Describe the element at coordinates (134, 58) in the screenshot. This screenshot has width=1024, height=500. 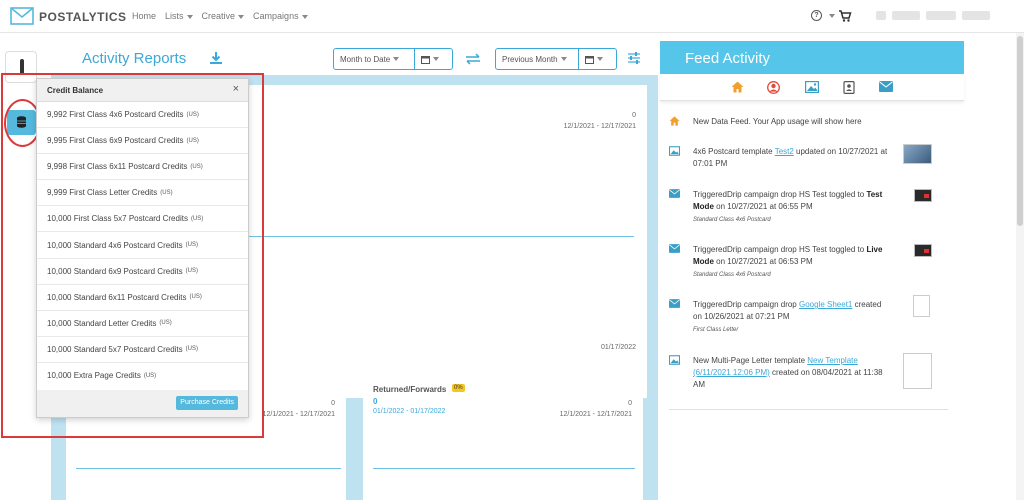
I see `page-title: Activity Reports` at that location.